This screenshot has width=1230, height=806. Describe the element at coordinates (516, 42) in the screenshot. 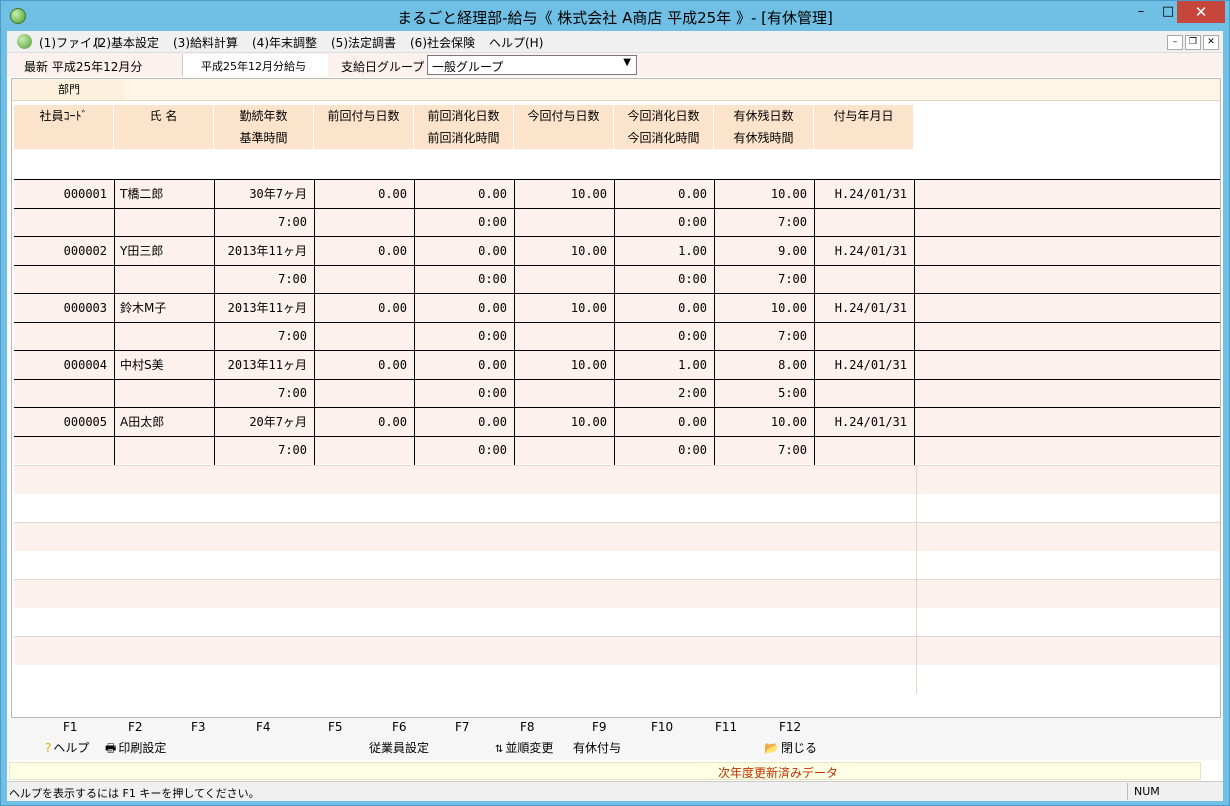

I see `menu-help: ヘルプ(H)` at that location.